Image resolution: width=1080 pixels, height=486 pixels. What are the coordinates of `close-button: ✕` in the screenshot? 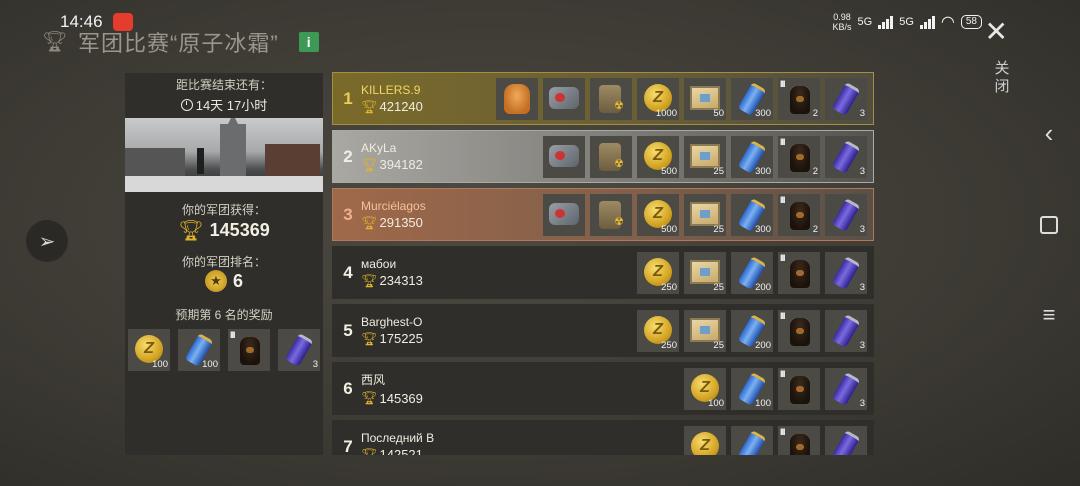 It's located at (996, 32).